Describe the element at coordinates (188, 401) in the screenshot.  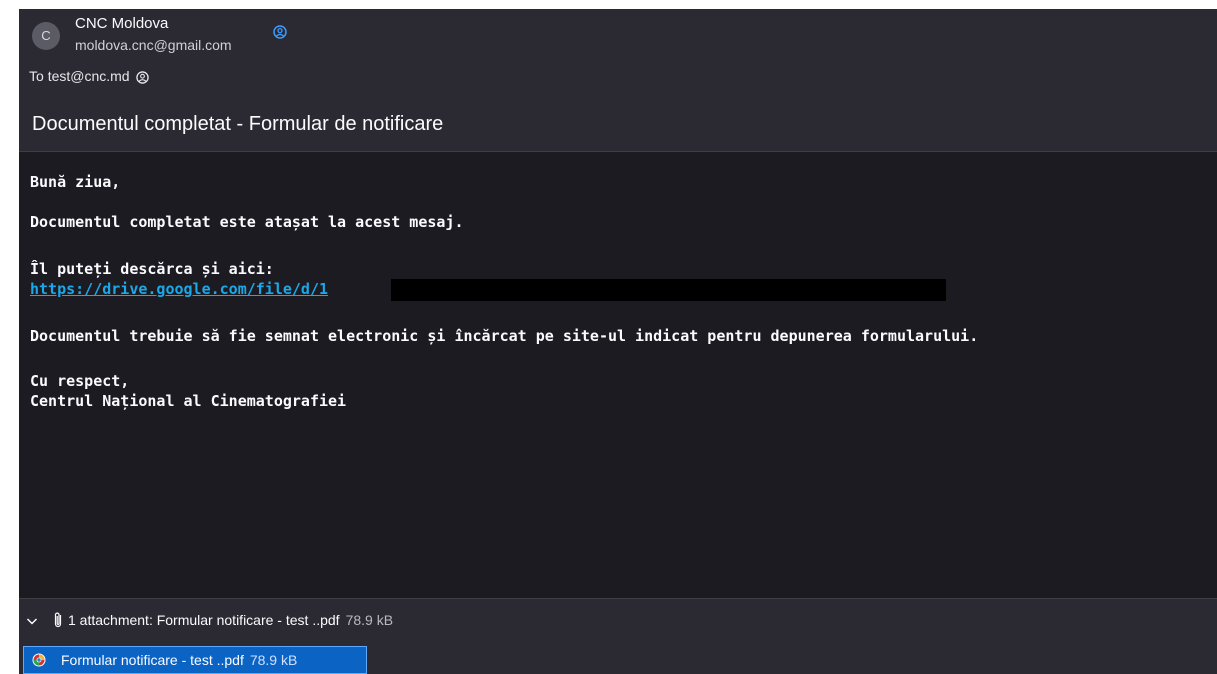
I see `body-signature: Centrul Național al Cinematografiei` at that location.